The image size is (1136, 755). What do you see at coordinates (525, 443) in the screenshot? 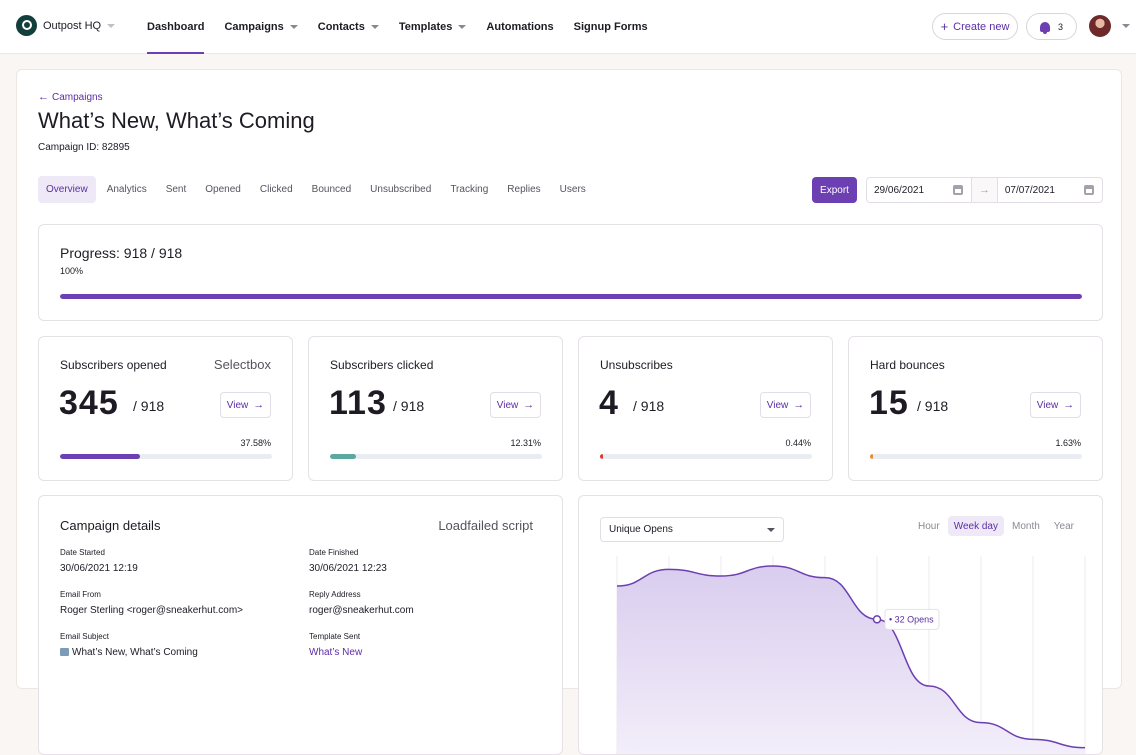
I see `stat-percent: 12.31%` at bounding box center [525, 443].